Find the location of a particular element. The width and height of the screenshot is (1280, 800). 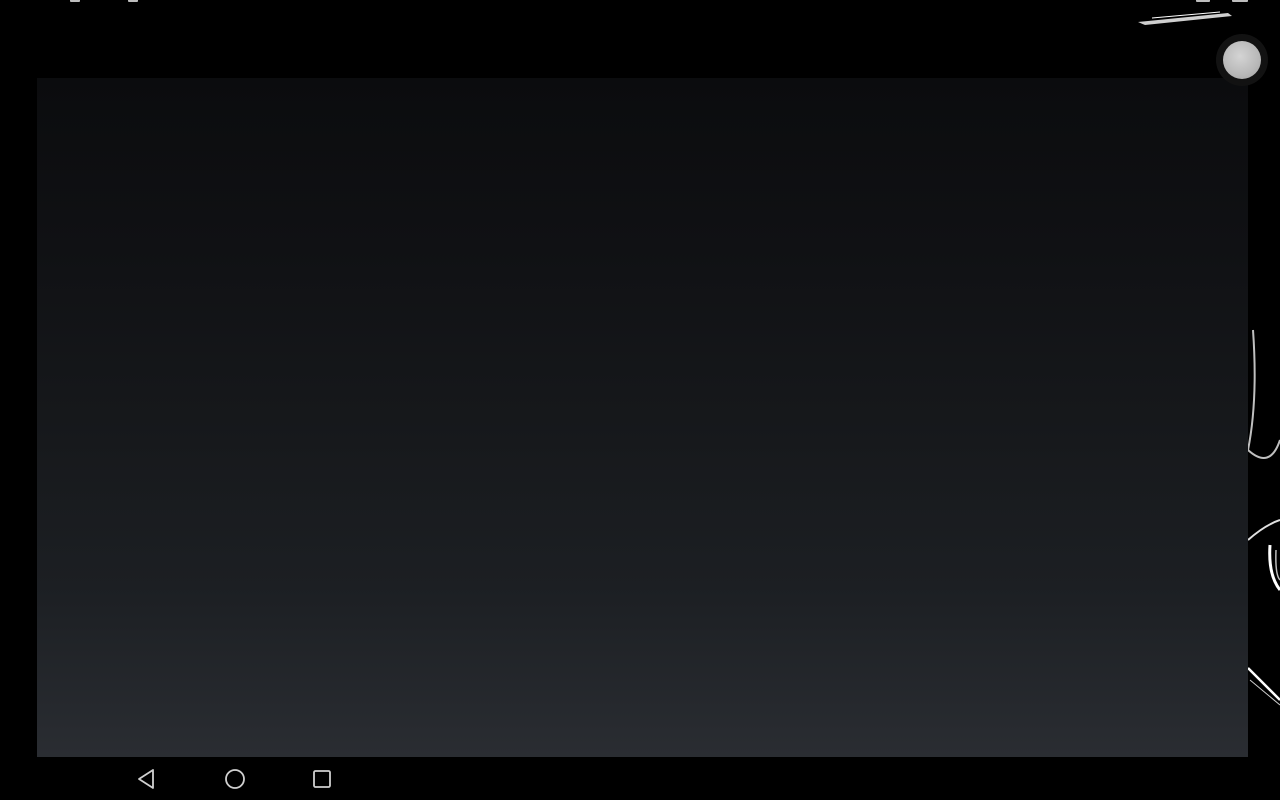

floating-action-button is located at coordinates (1242, 60).